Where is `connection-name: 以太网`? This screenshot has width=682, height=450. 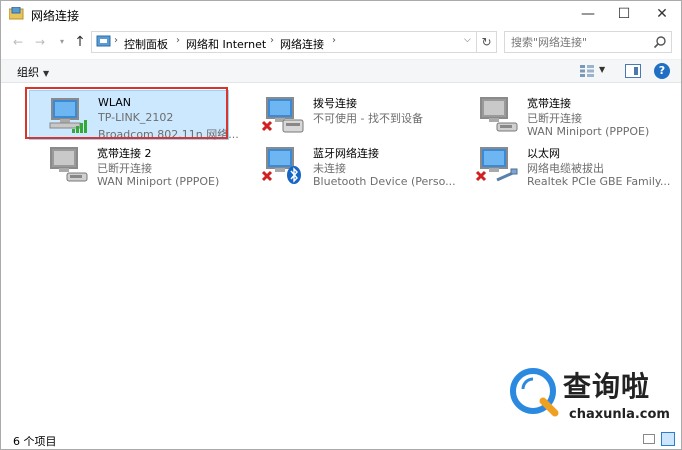 connection-name: 以太网 is located at coordinates (543, 153).